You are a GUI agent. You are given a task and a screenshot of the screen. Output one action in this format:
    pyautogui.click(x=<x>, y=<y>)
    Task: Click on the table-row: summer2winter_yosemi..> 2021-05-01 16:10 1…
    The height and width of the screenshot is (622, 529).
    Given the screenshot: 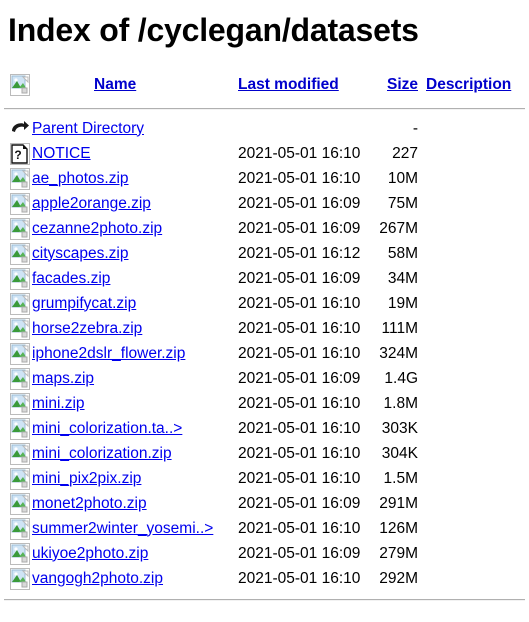 What is the action you would take?
    pyautogui.click(x=264, y=528)
    